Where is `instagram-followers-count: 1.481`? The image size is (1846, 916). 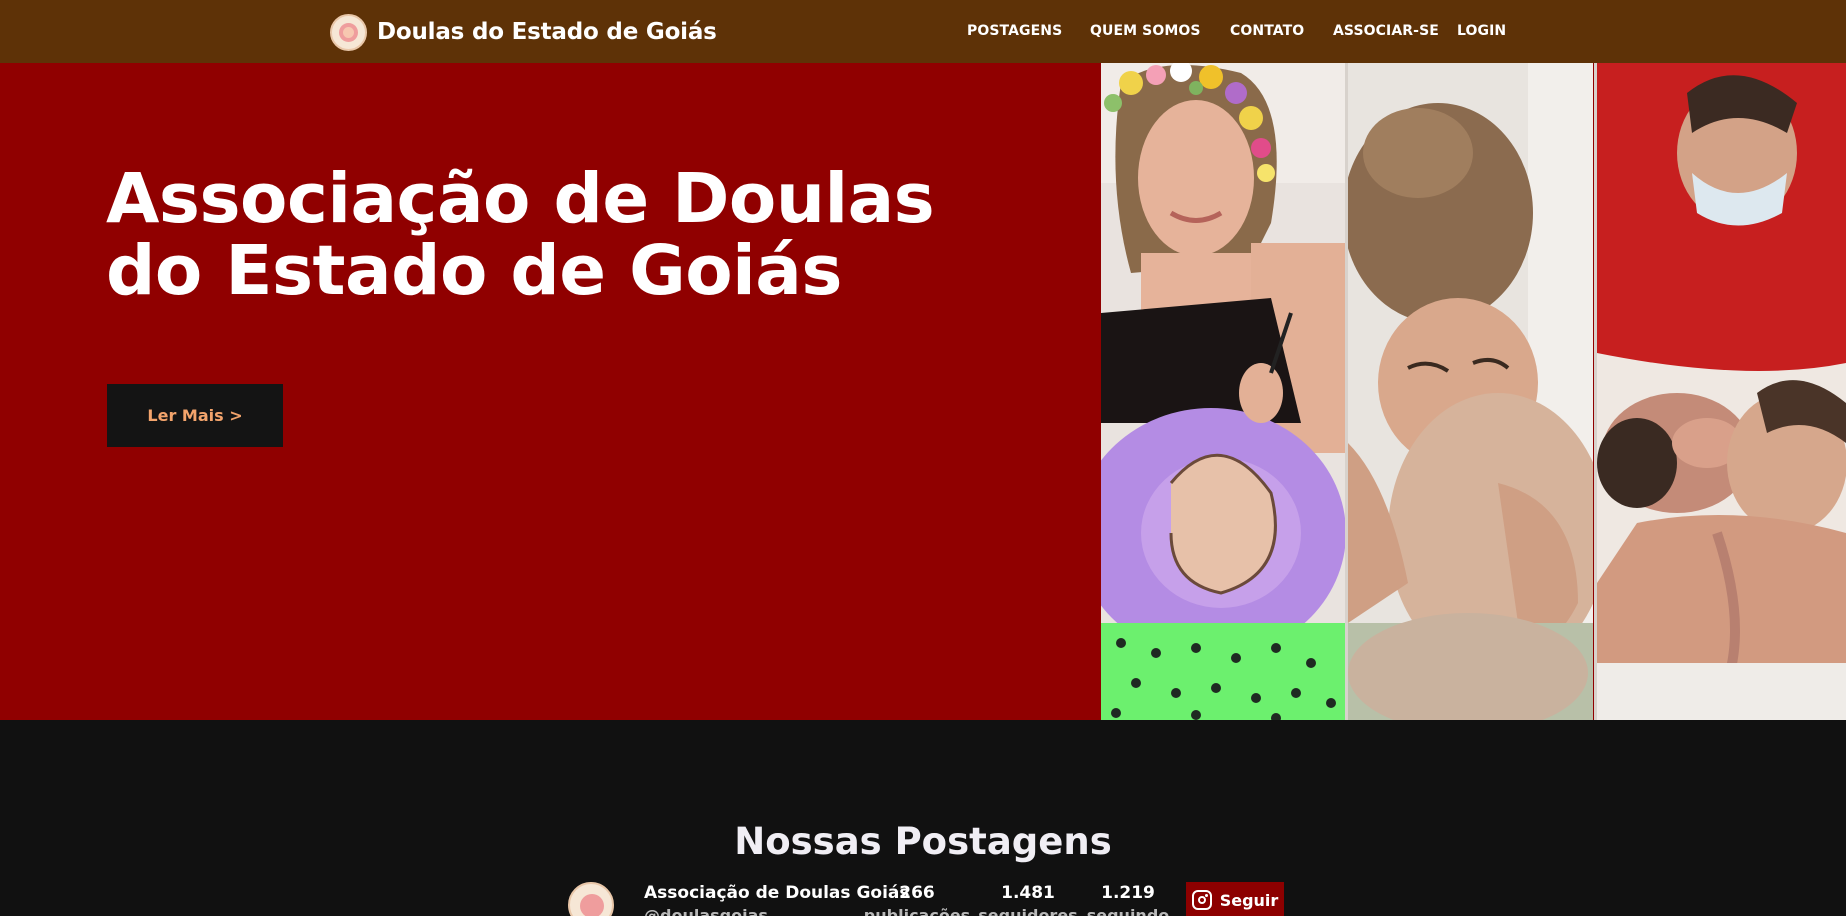 instagram-followers-count: 1.481 is located at coordinates (1028, 893).